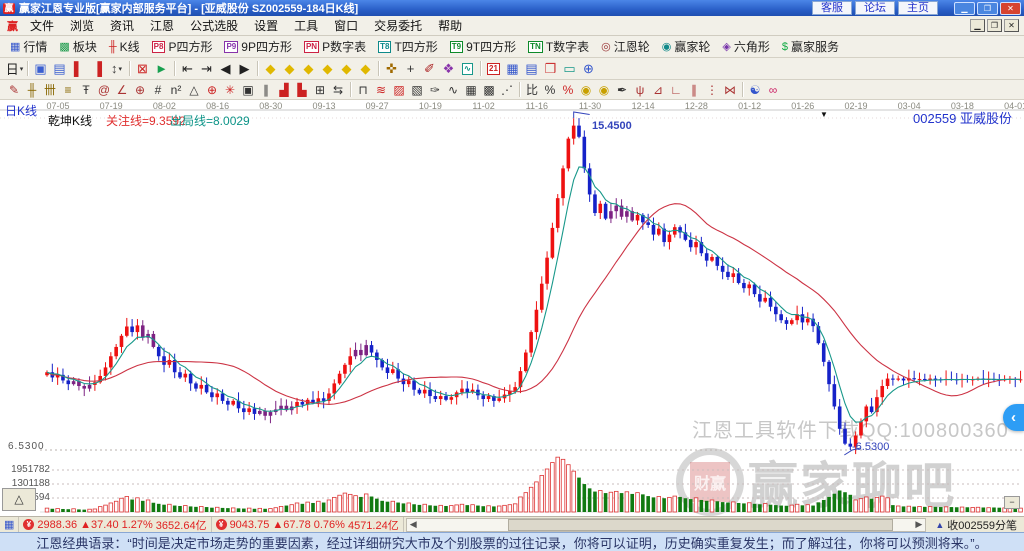 The width and height of the screenshot is (1024, 551). I want to click on k-mark-icon: ∥, so click(266, 90).